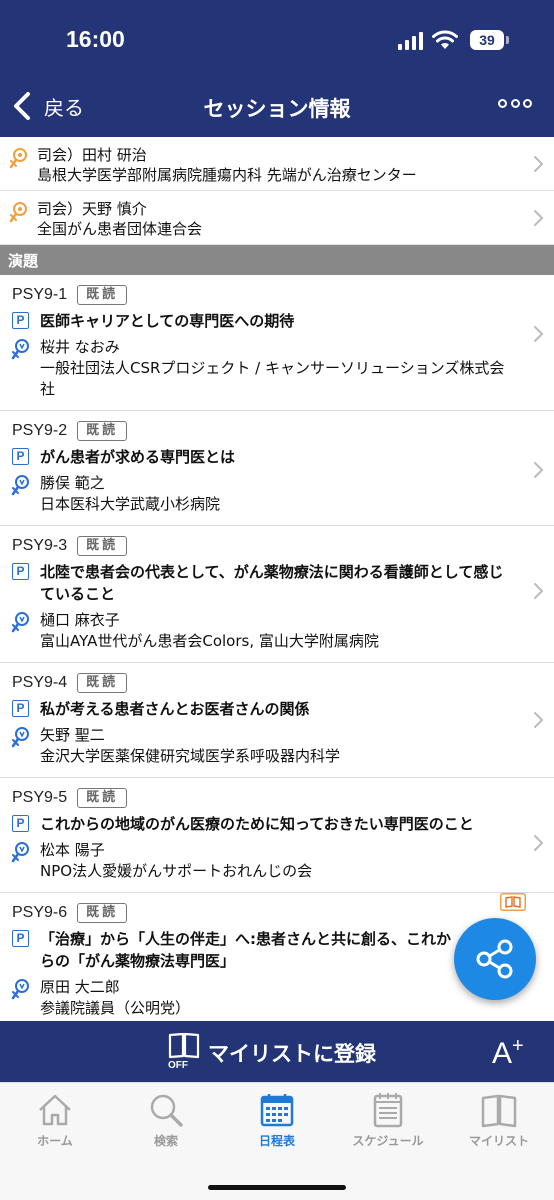 The width and height of the screenshot is (554, 1200). I want to click on status-bar: 16:00 39, so click(277, 40).